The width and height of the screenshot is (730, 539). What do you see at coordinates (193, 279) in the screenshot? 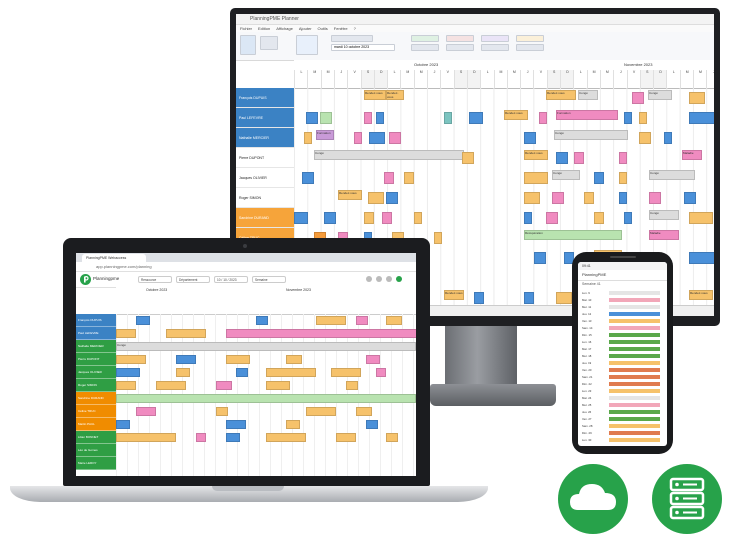
I see `toolbar-select: Département` at bounding box center [193, 279].